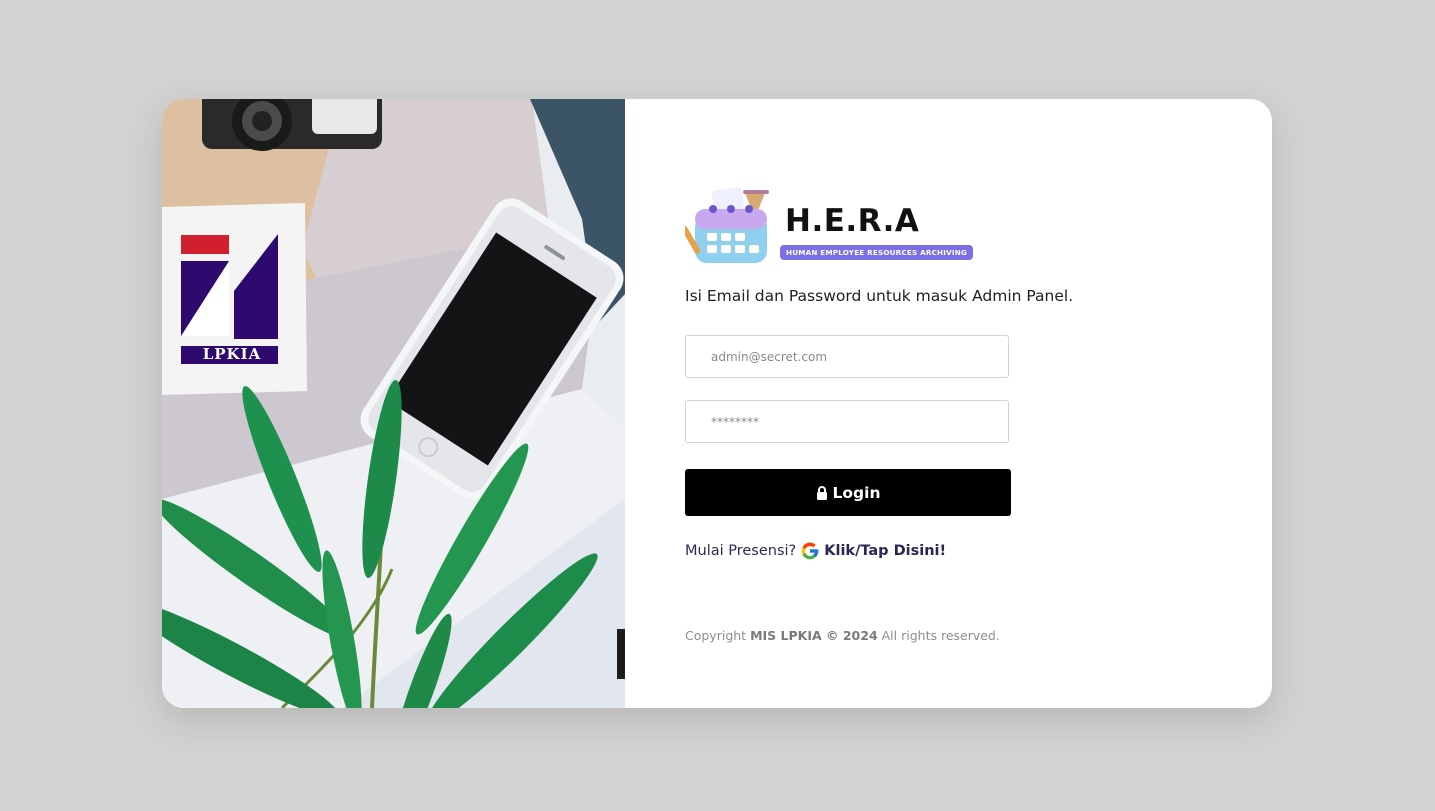  I want to click on presensi-row: Mulai Presensi? Klik/Tap Disini!, so click(815, 551).